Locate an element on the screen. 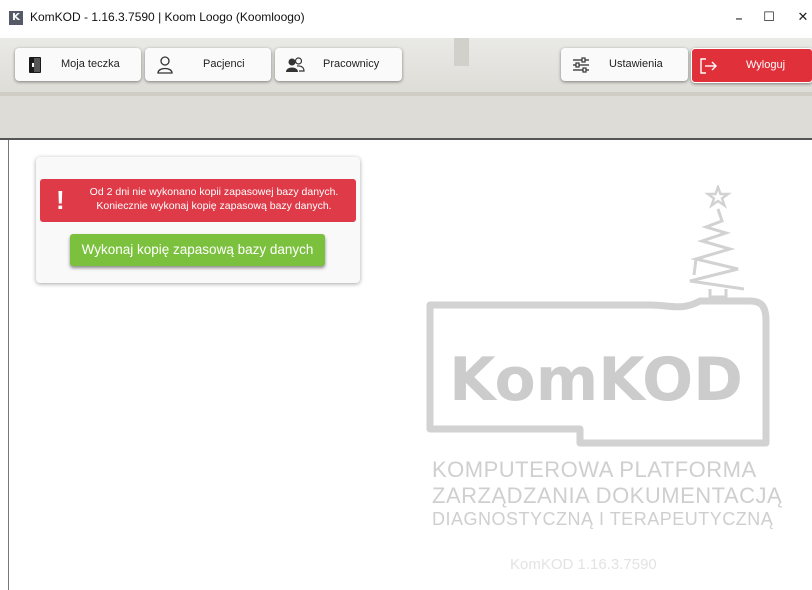 The image size is (812, 590). patients-button: Pacjenci is located at coordinates (208, 64).